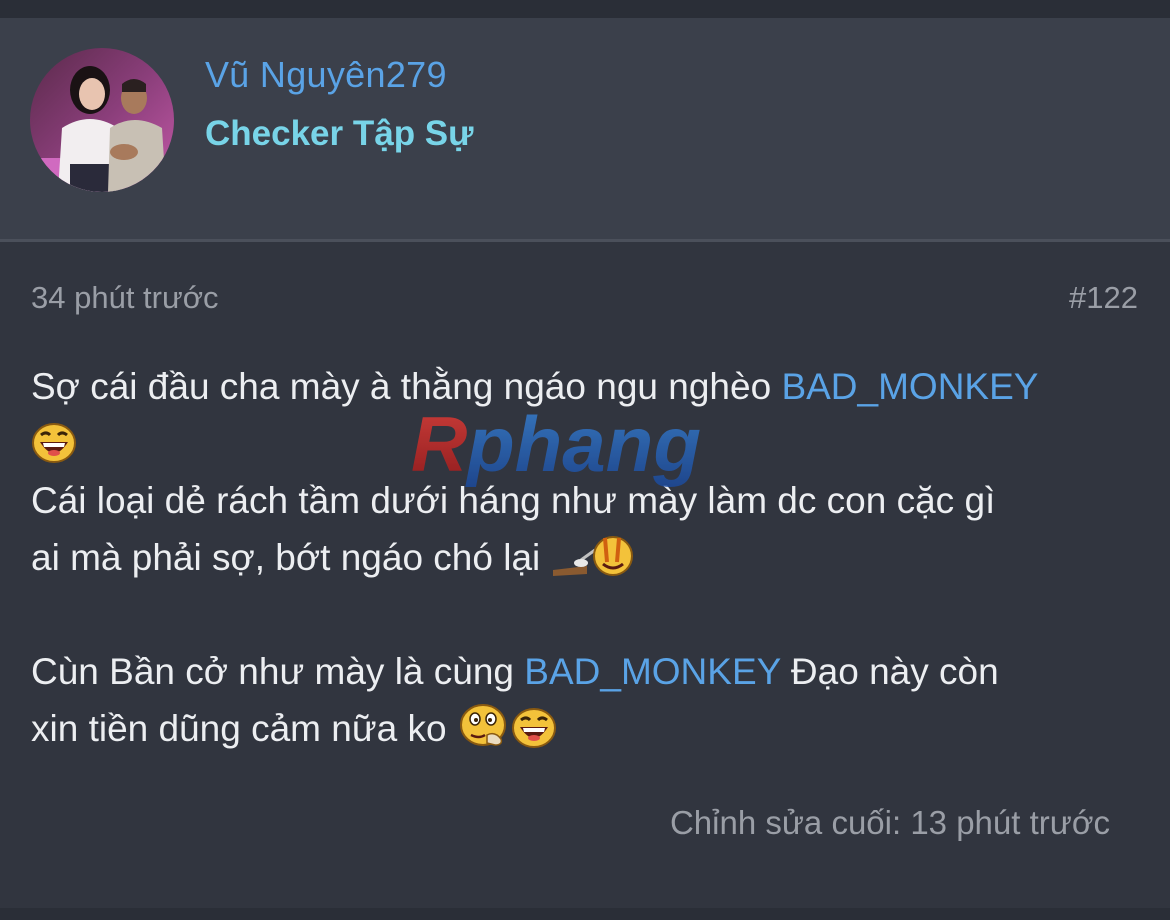  Describe the element at coordinates (278, 671) in the screenshot. I see `post-text: Cùn Bần cở như mày là cùng` at that location.